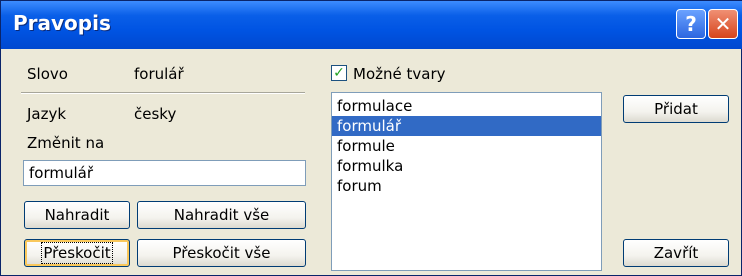  I want to click on close-button-label: Zavřít, so click(676, 253).